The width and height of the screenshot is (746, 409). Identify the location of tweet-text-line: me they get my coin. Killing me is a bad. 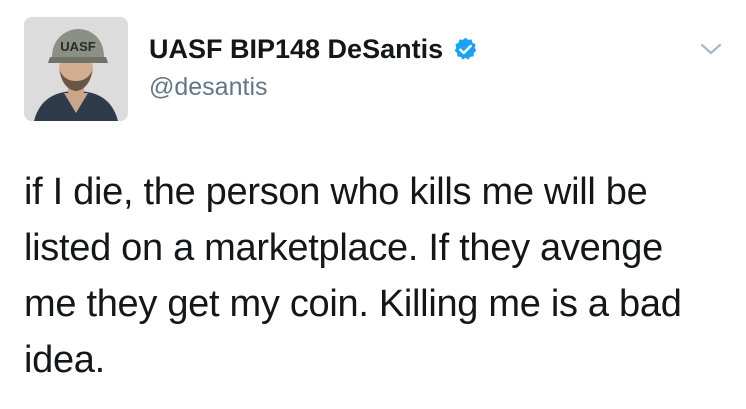
(353, 304).